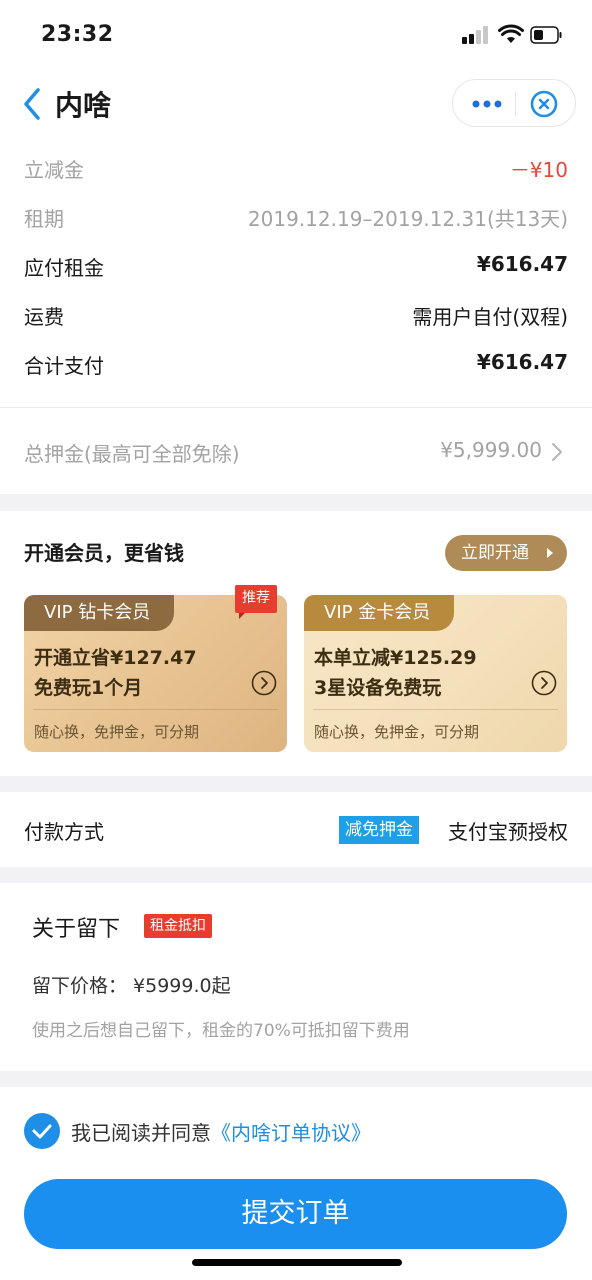  What do you see at coordinates (546, 35) in the screenshot?
I see `battery-icon` at bounding box center [546, 35].